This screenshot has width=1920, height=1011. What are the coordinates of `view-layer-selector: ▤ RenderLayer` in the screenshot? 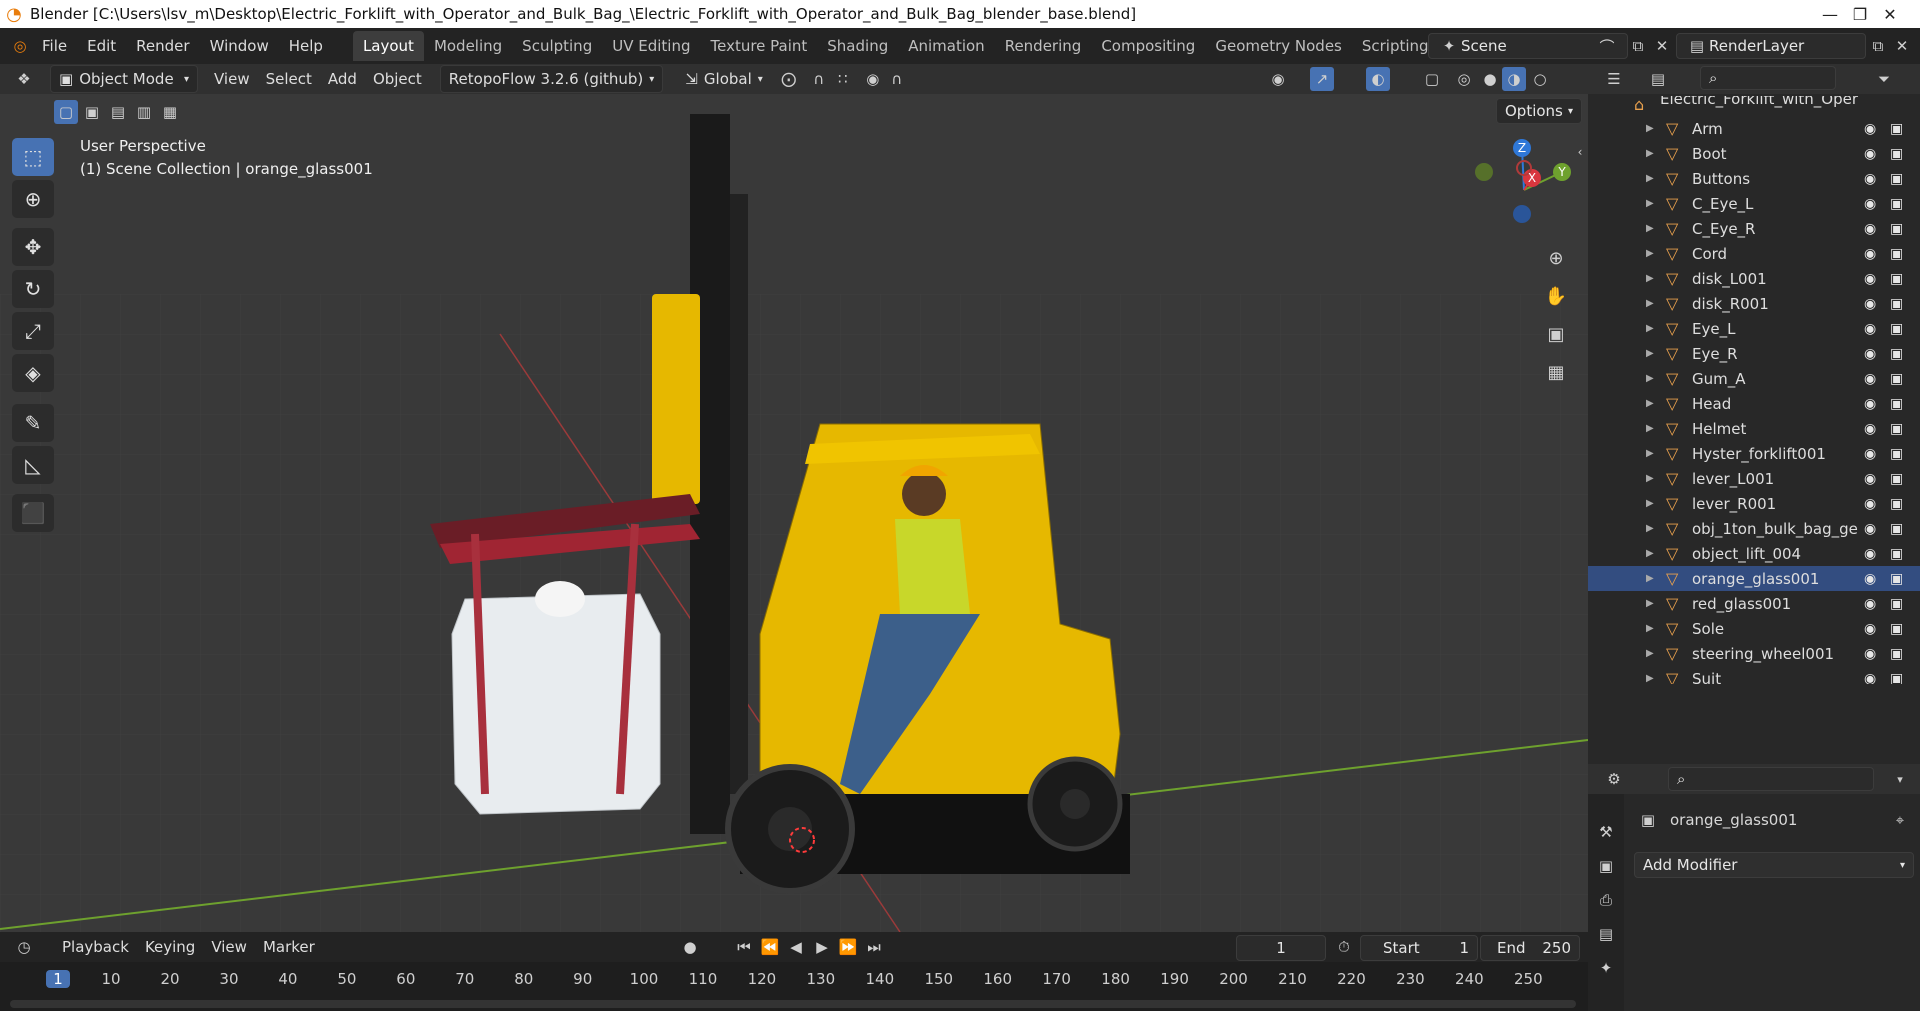 It's located at (1771, 46).